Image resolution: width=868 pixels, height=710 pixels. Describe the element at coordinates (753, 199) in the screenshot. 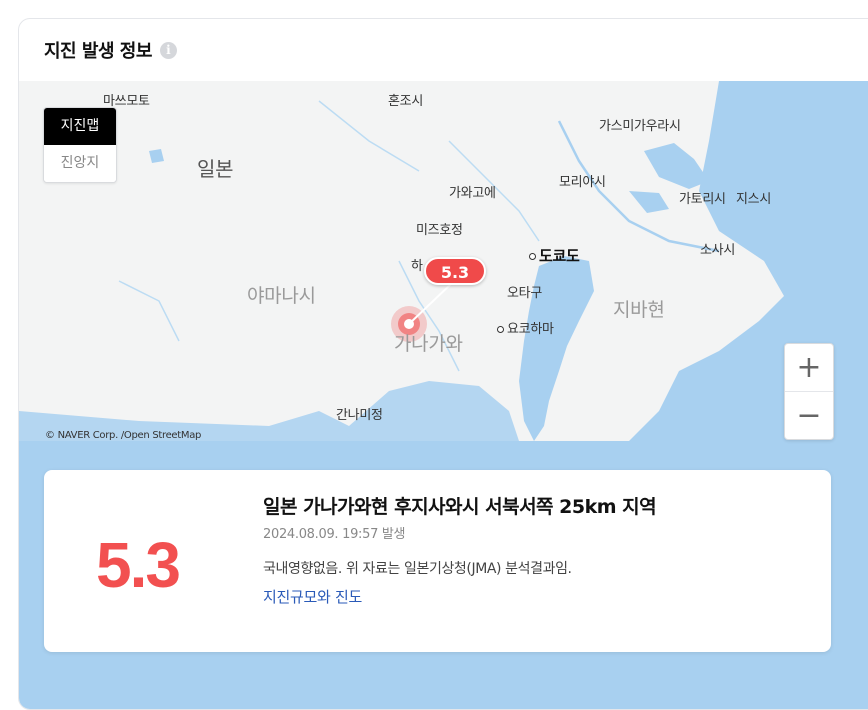

I see `map-label-ajisu: 지스시` at that location.